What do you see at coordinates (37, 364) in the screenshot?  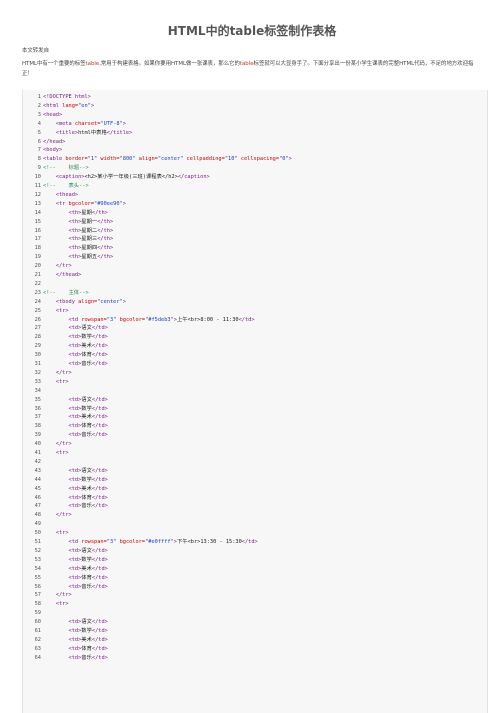 I see `line-number: 31` at bounding box center [37, 364].